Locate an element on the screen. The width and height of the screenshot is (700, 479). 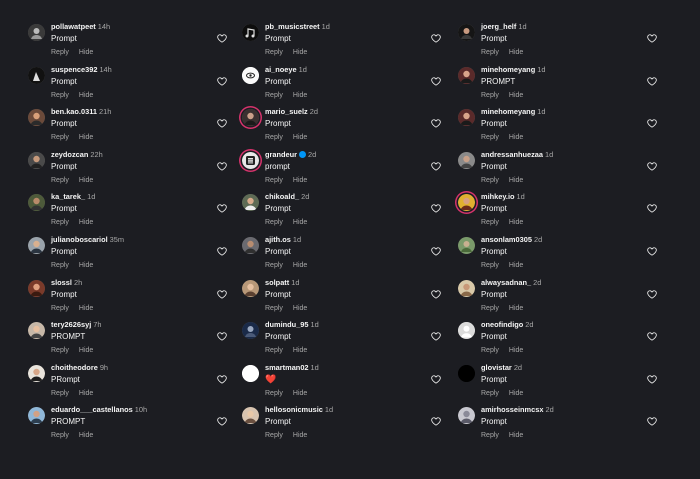
username-link: andressanhuezaa is located at coordinates (512, 154).